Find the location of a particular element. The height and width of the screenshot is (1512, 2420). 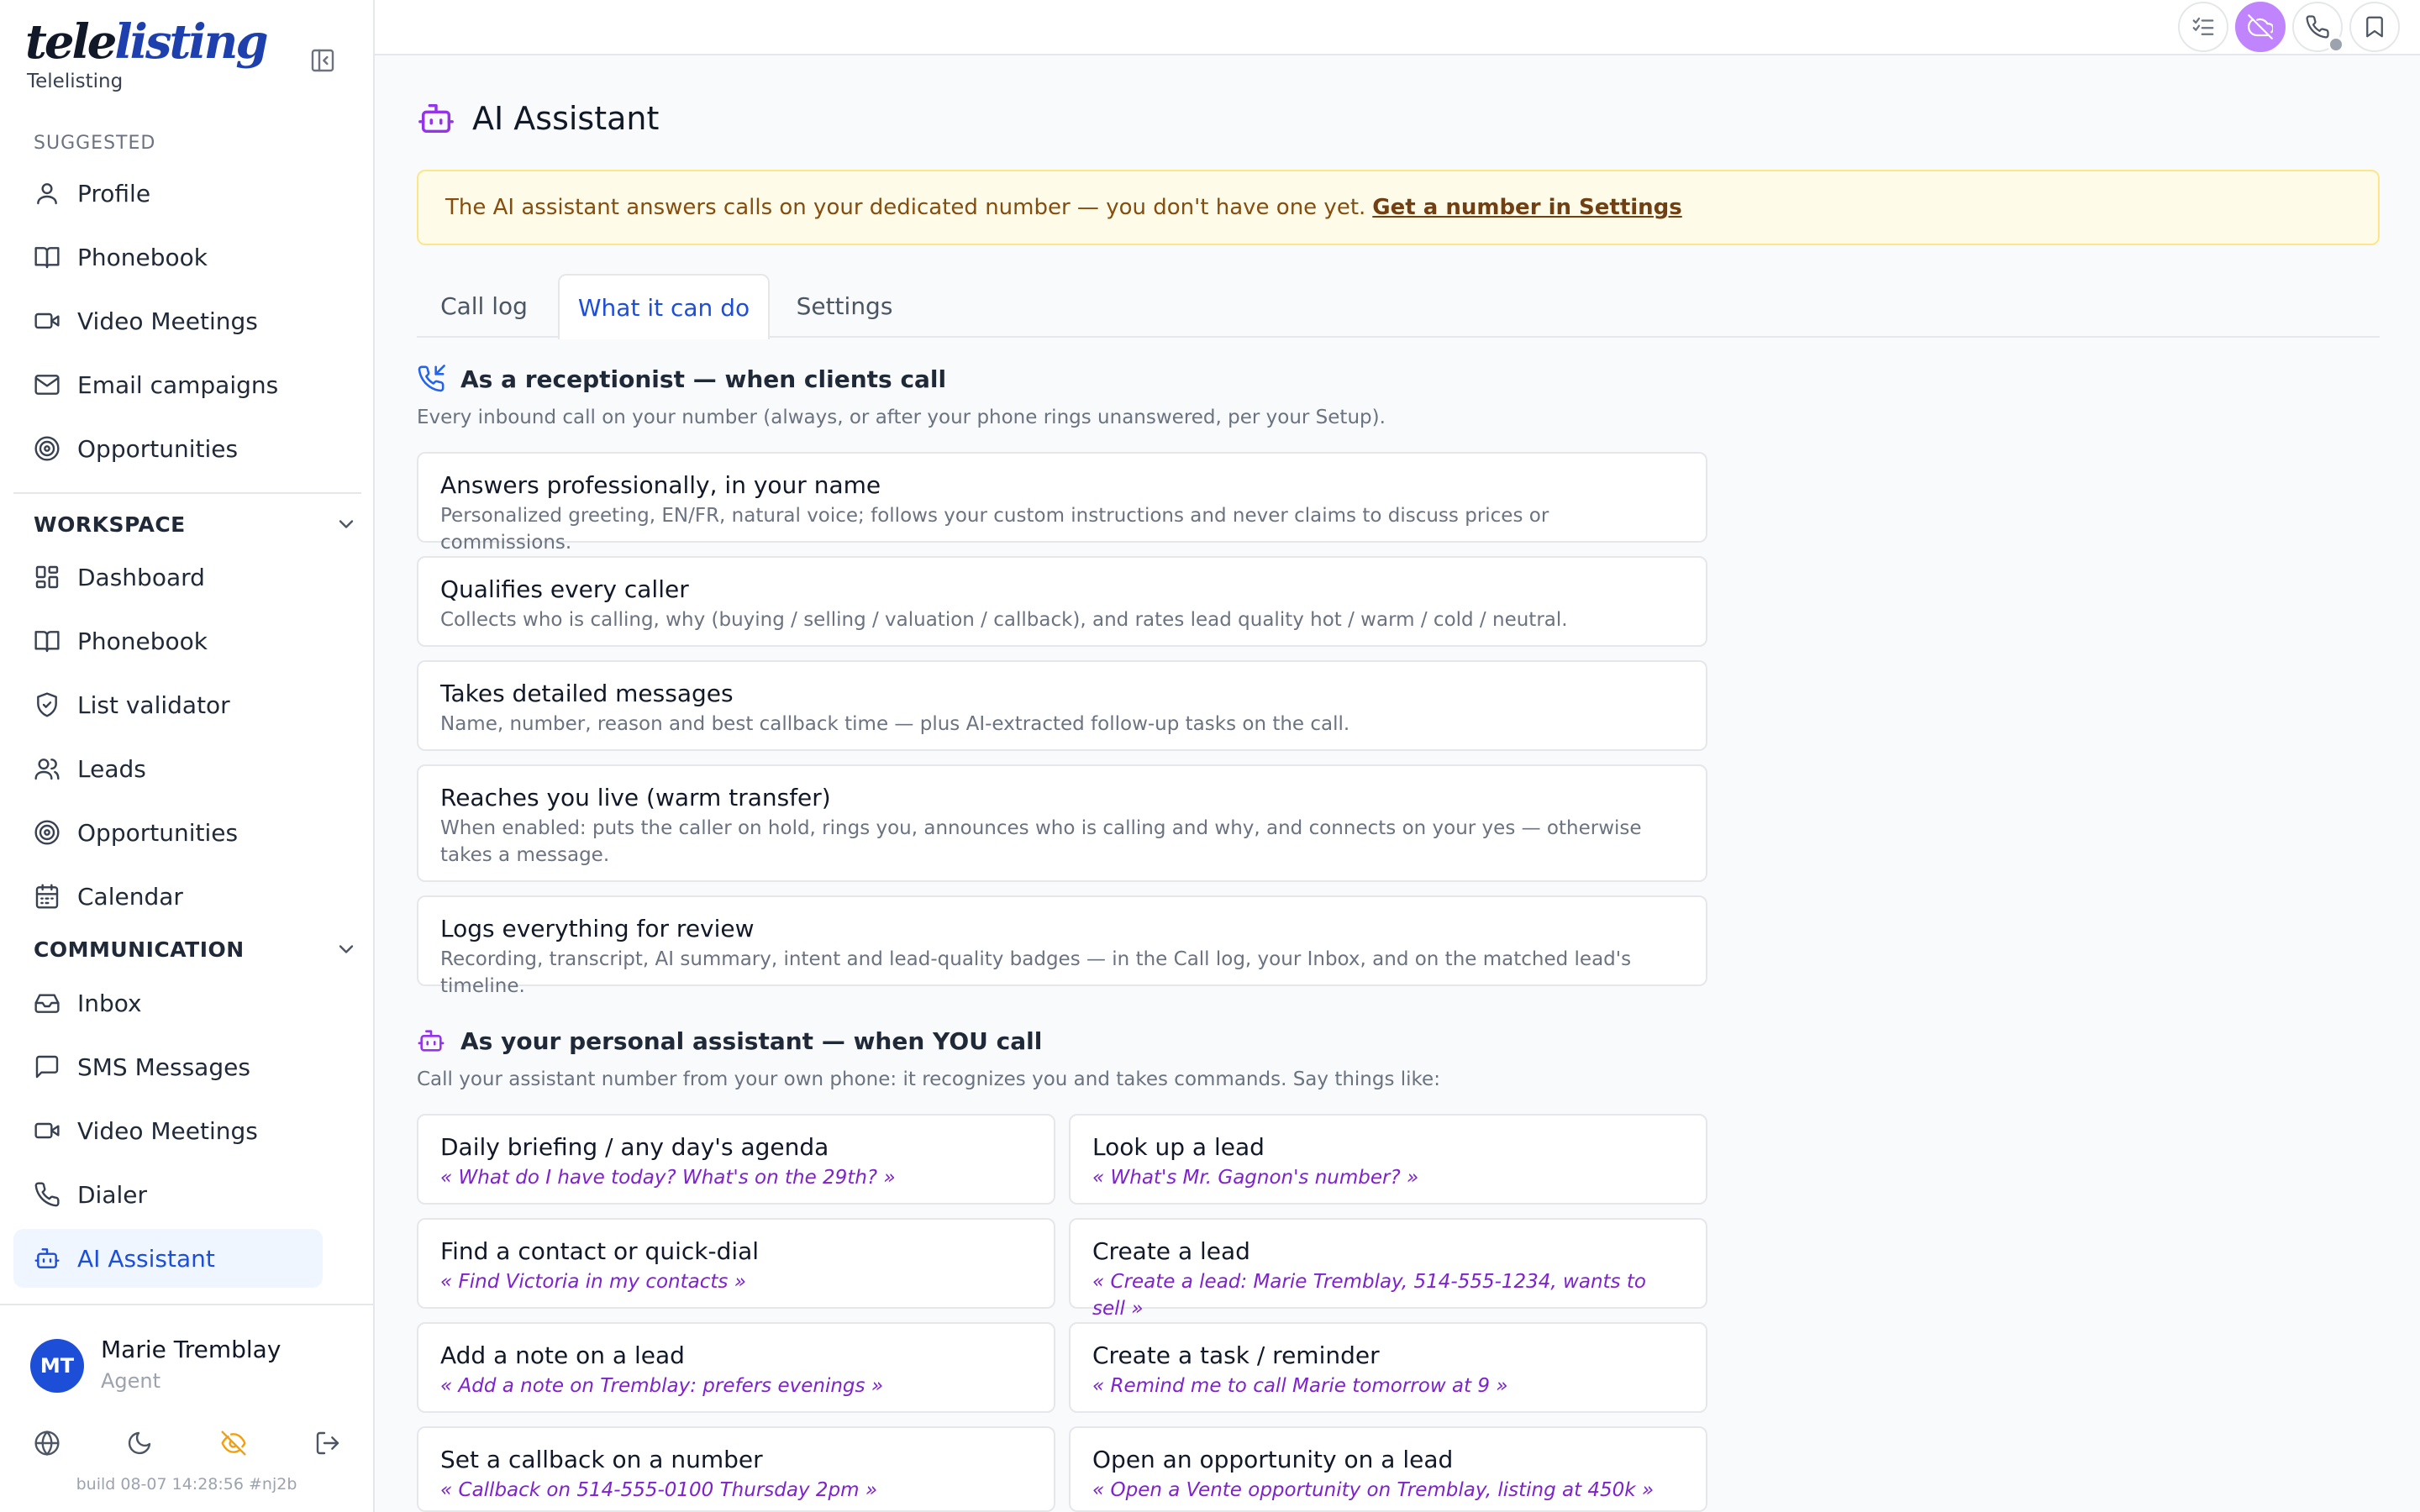

sidebar-item-video-meetings: Video Meetings is located at coordinates (168, 320).